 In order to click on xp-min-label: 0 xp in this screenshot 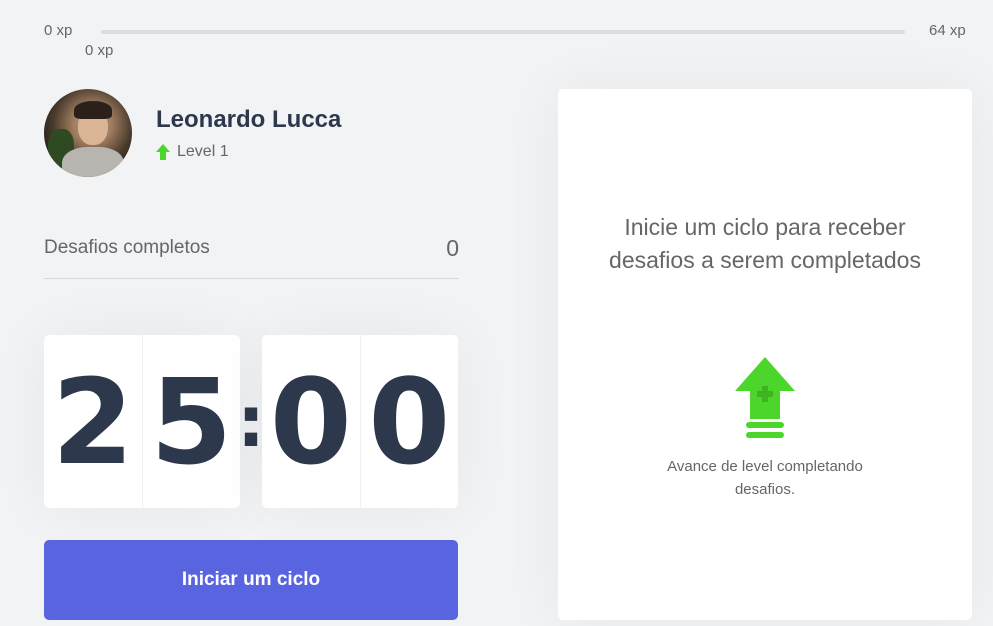, I will do `click(58, 30)`.